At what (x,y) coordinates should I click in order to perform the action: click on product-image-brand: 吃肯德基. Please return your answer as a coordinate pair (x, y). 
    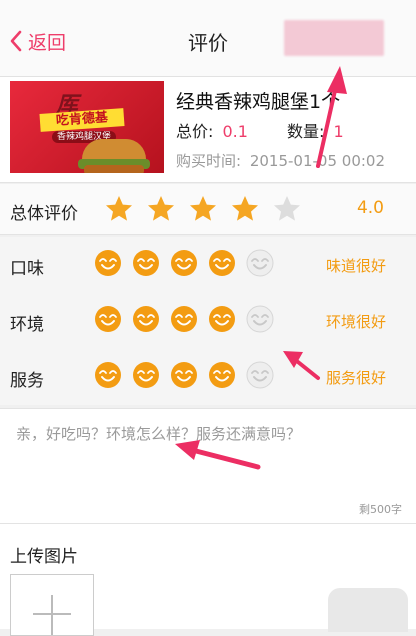
    Looking at the image, I should click on (82, 120).